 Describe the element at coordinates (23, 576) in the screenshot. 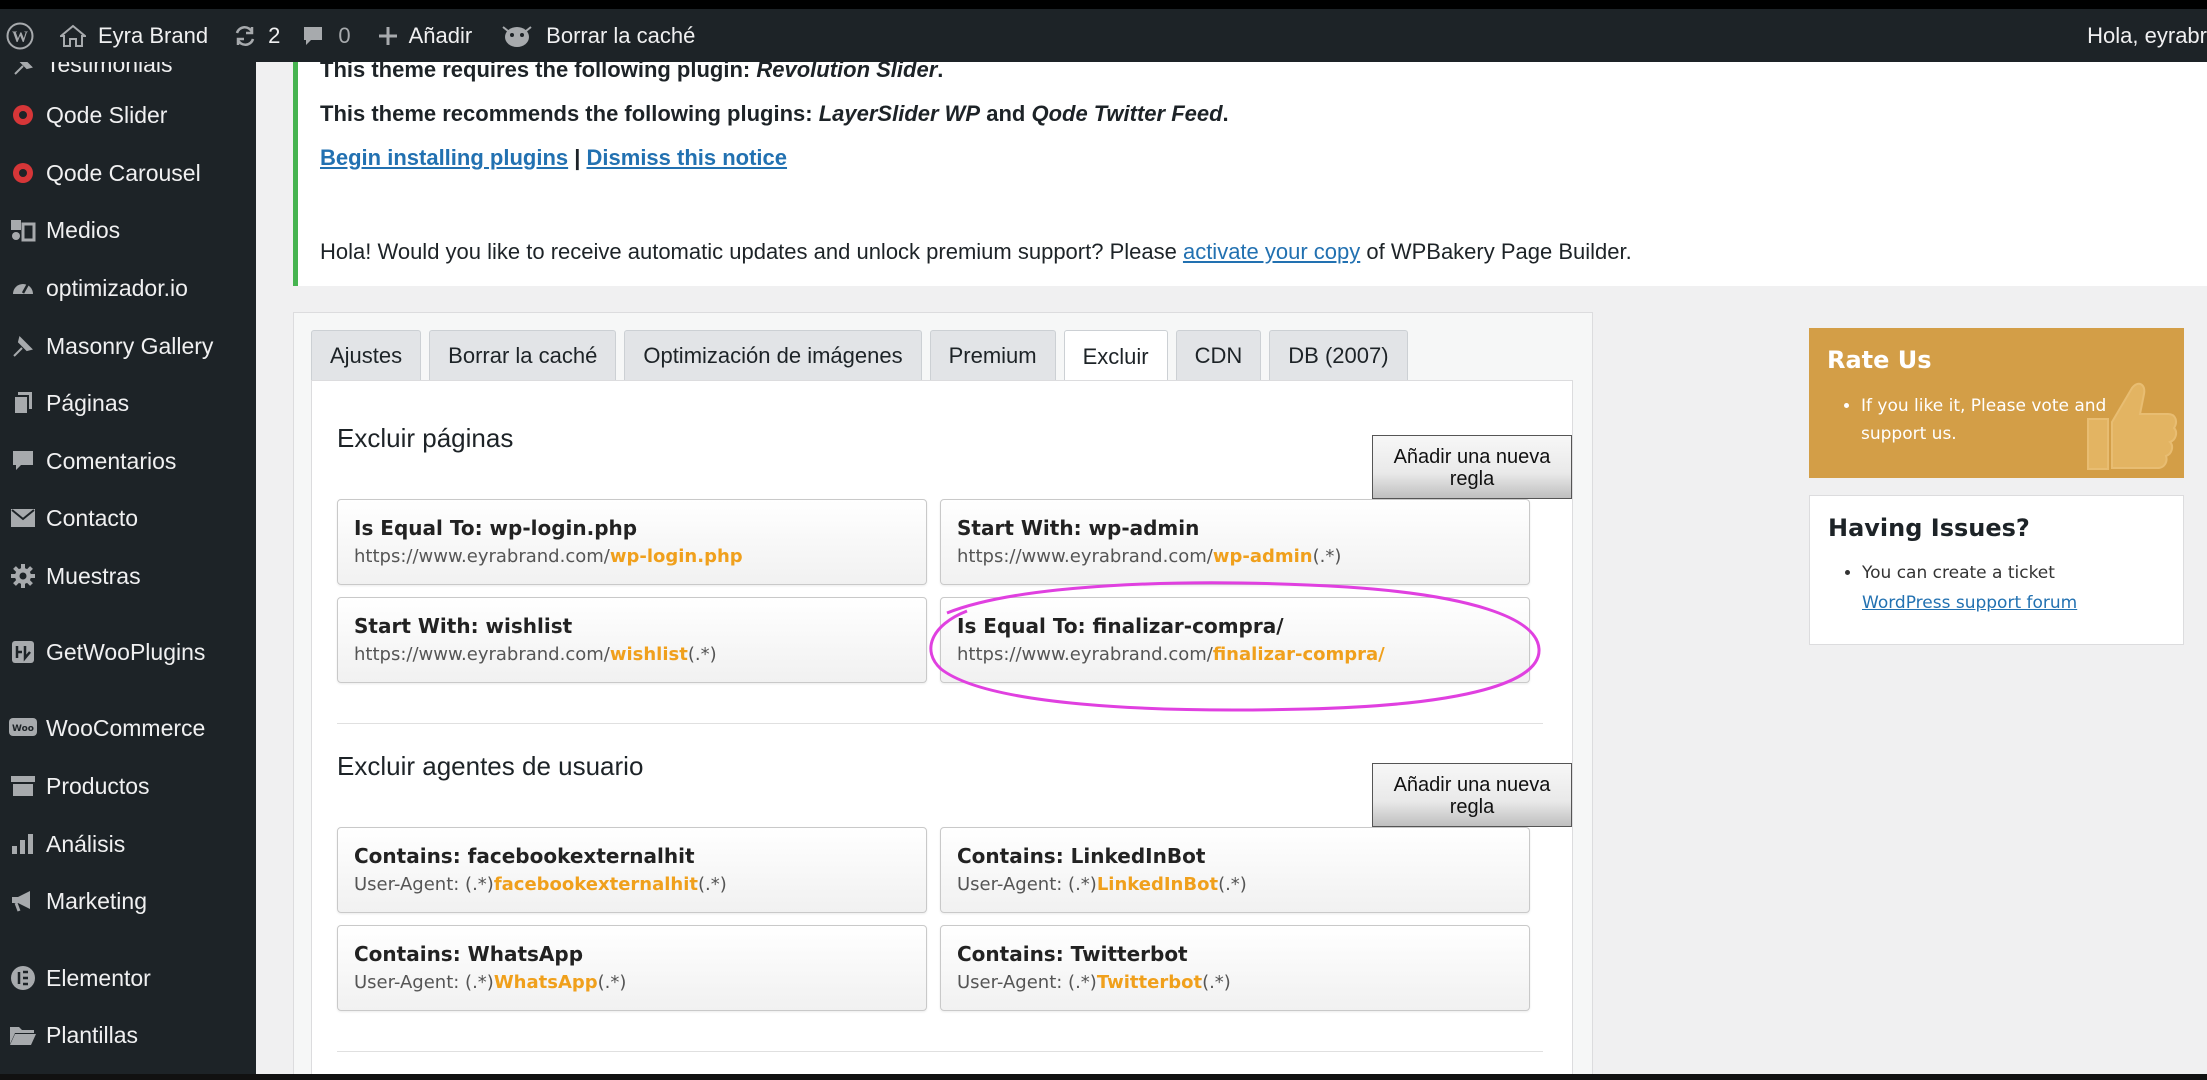

I see `gear-icon` at that location.